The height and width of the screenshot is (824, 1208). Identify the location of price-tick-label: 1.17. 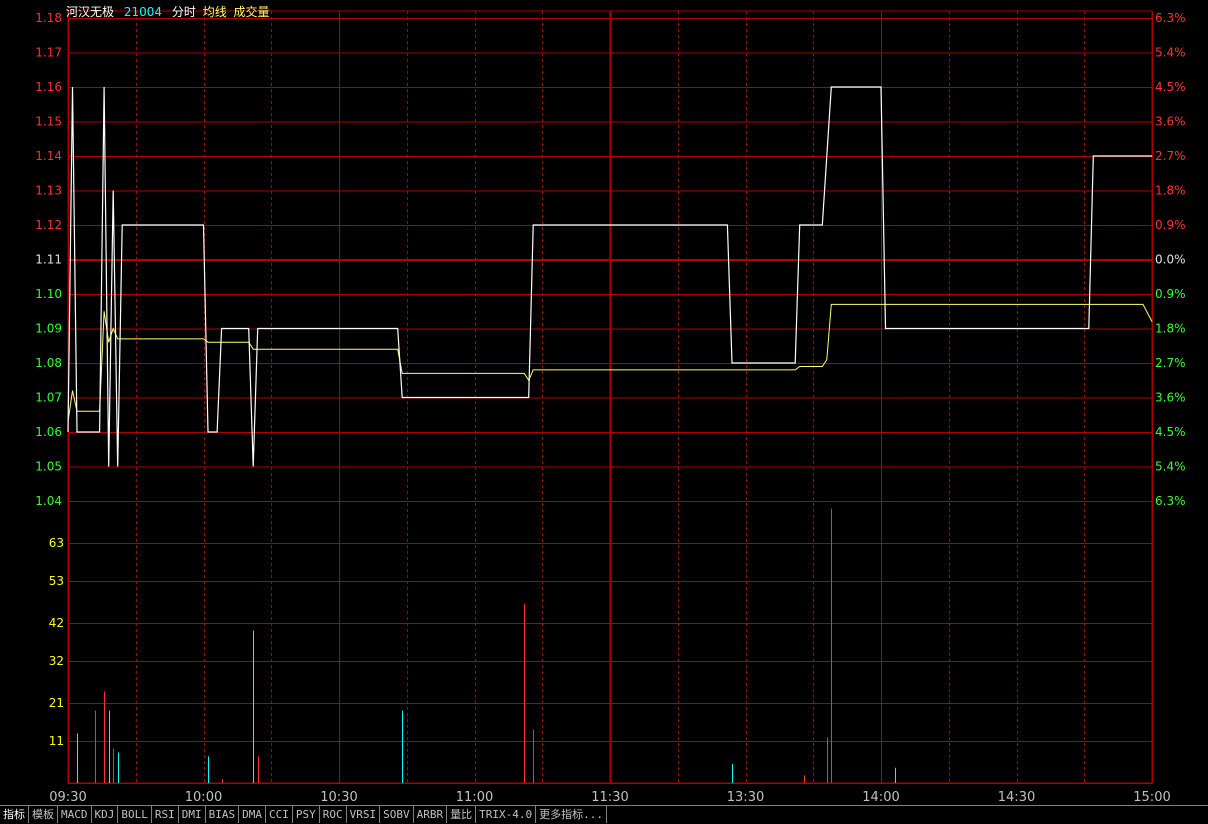
(48, 53).